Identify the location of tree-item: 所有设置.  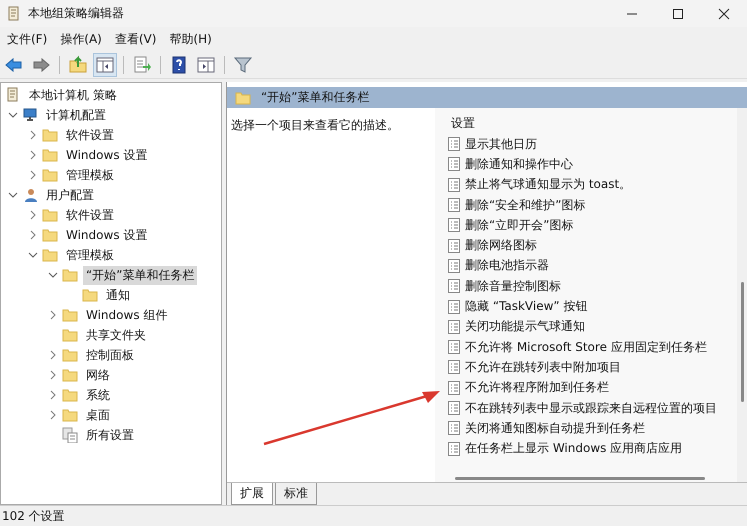
(110, 435).